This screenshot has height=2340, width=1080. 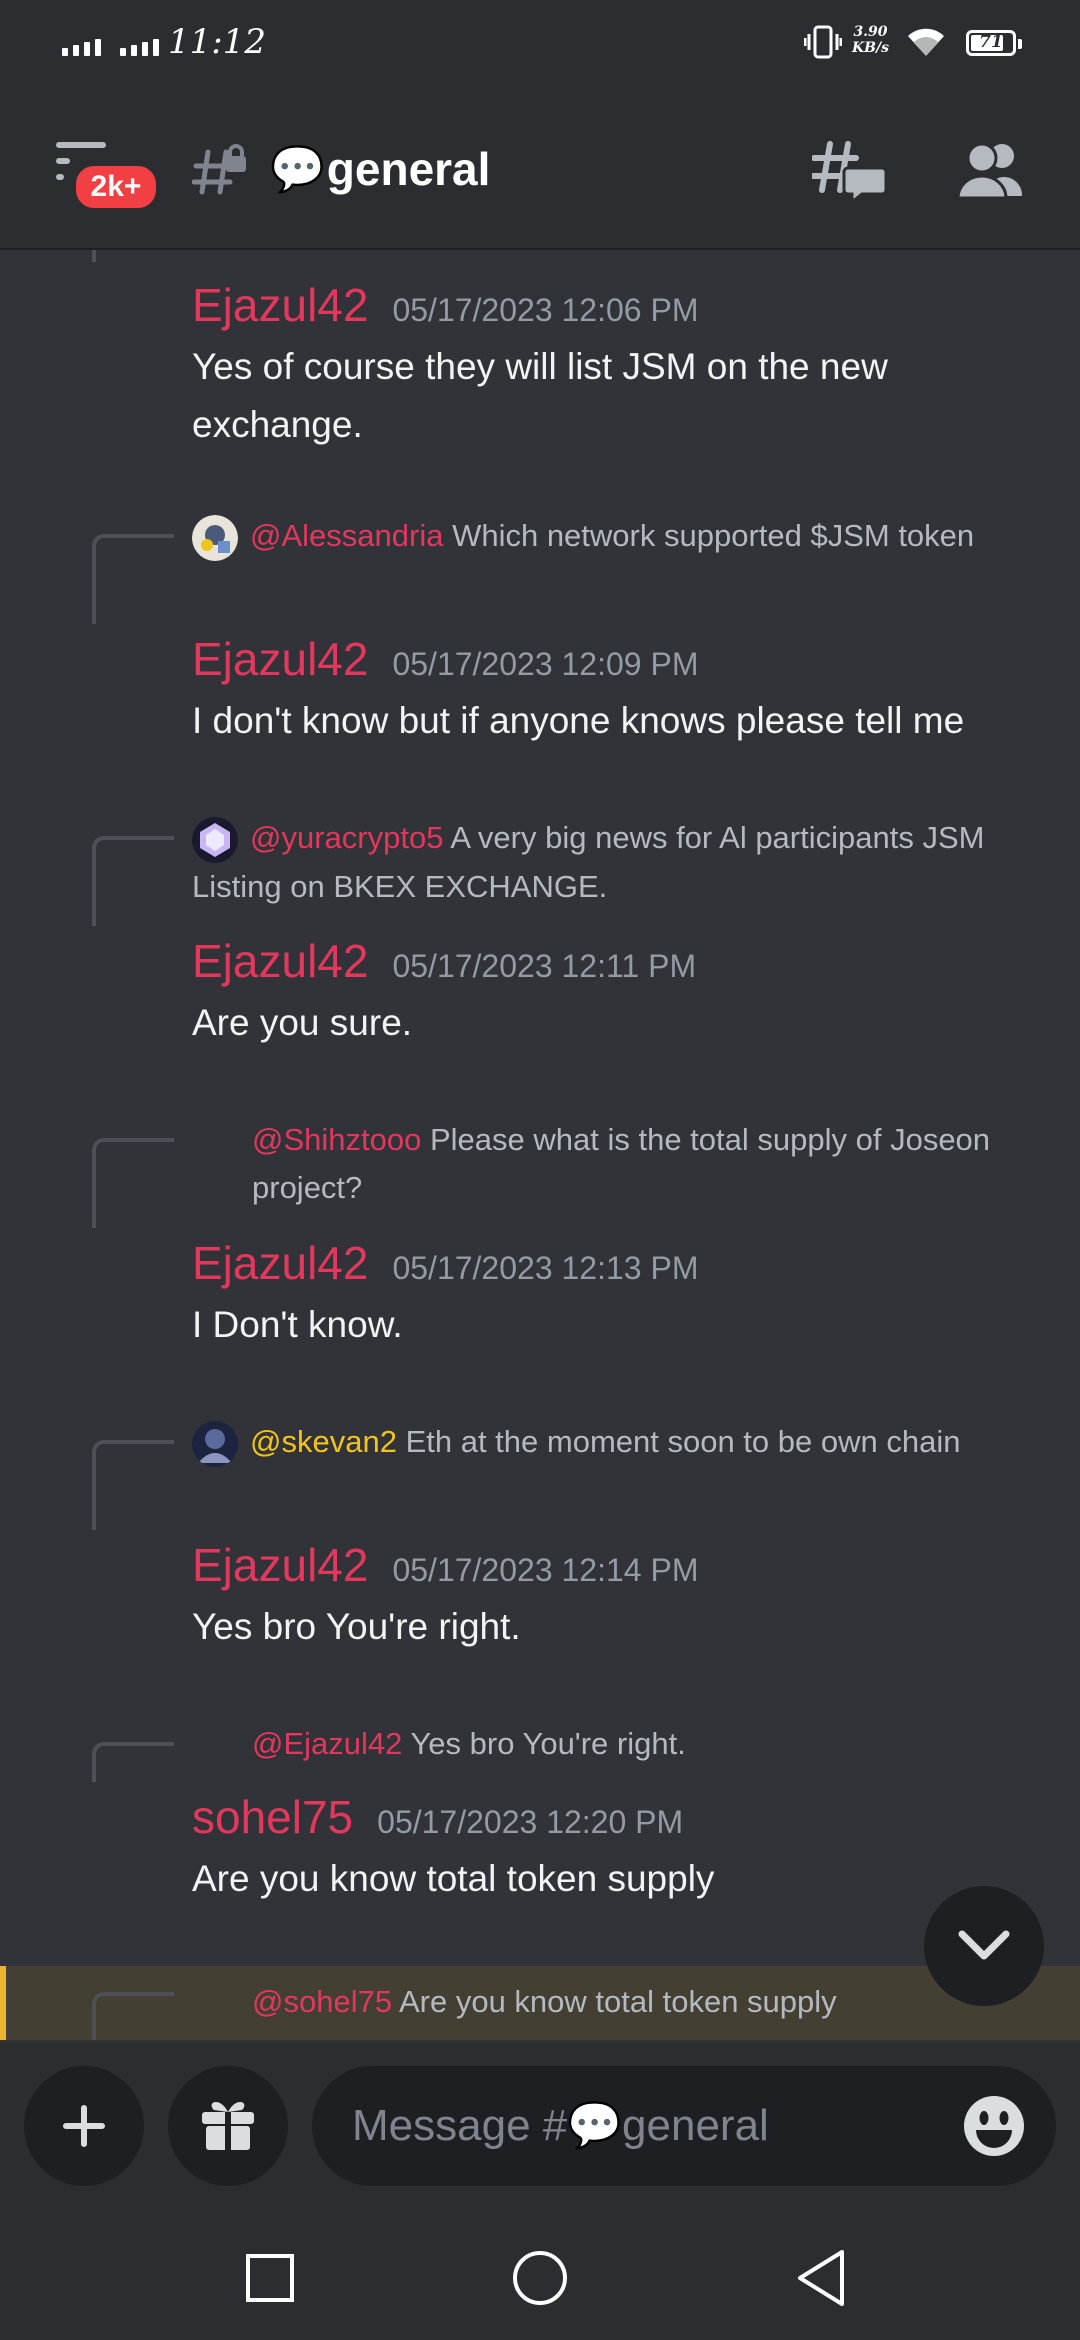 I want to click on system-nav-bar, so click(x=540, y=2276).